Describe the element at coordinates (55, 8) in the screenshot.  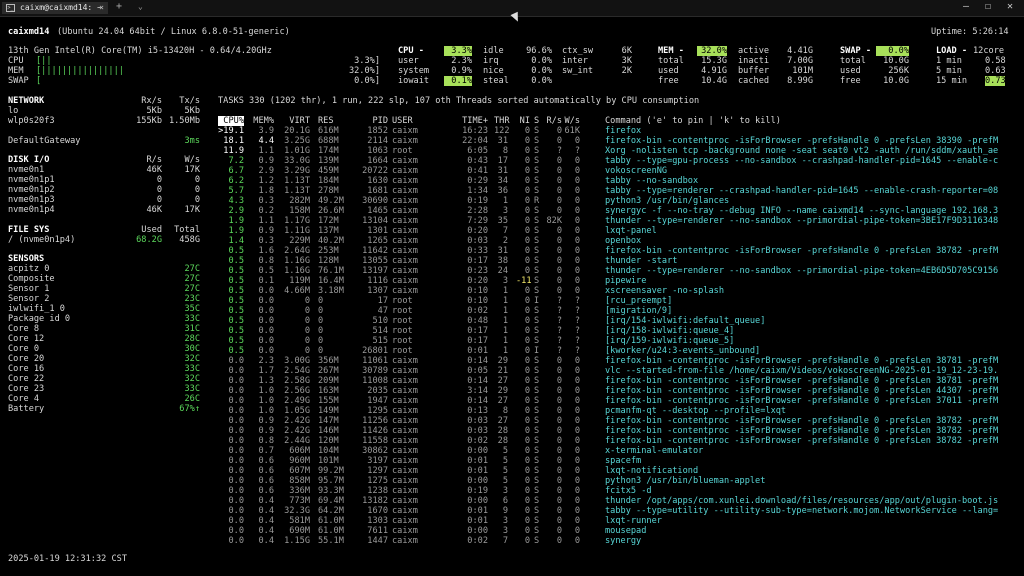
I see `terminal-tab: >_ caixm@caixmd14: ~ ×` at that location.